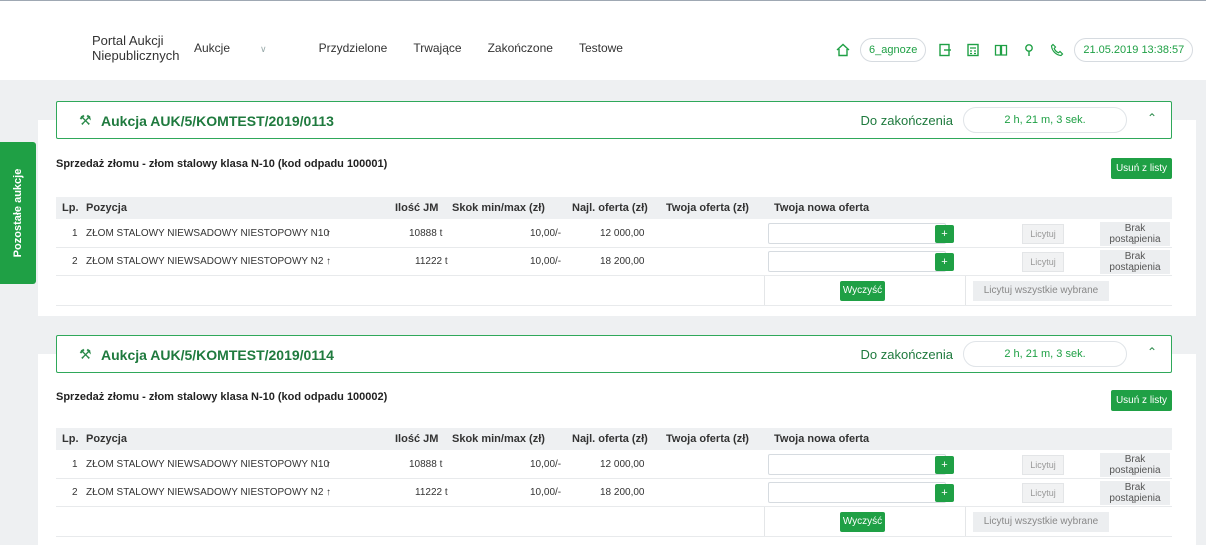 The image size is (1206, 545). Describe the element at coordinates (893, 50) in the screenshot. I see `user-pill: 6_agnoze` at that location.